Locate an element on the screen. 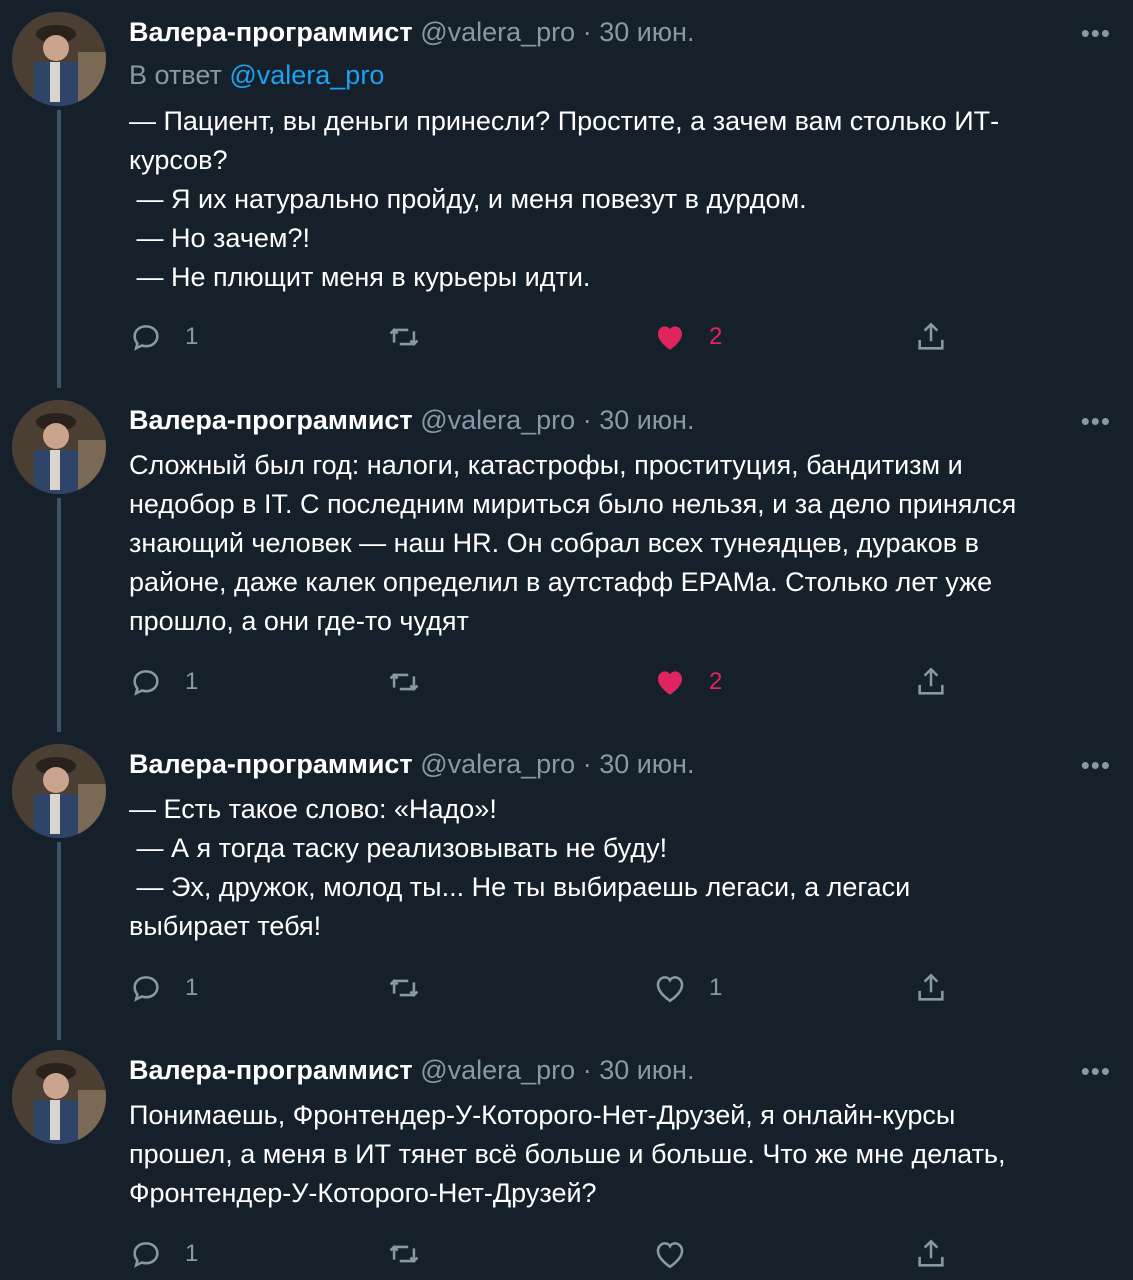 Image resolution: width=1133 pixels, height=1280 pixels. like-button: 1 is located at coordinates (687, 988).